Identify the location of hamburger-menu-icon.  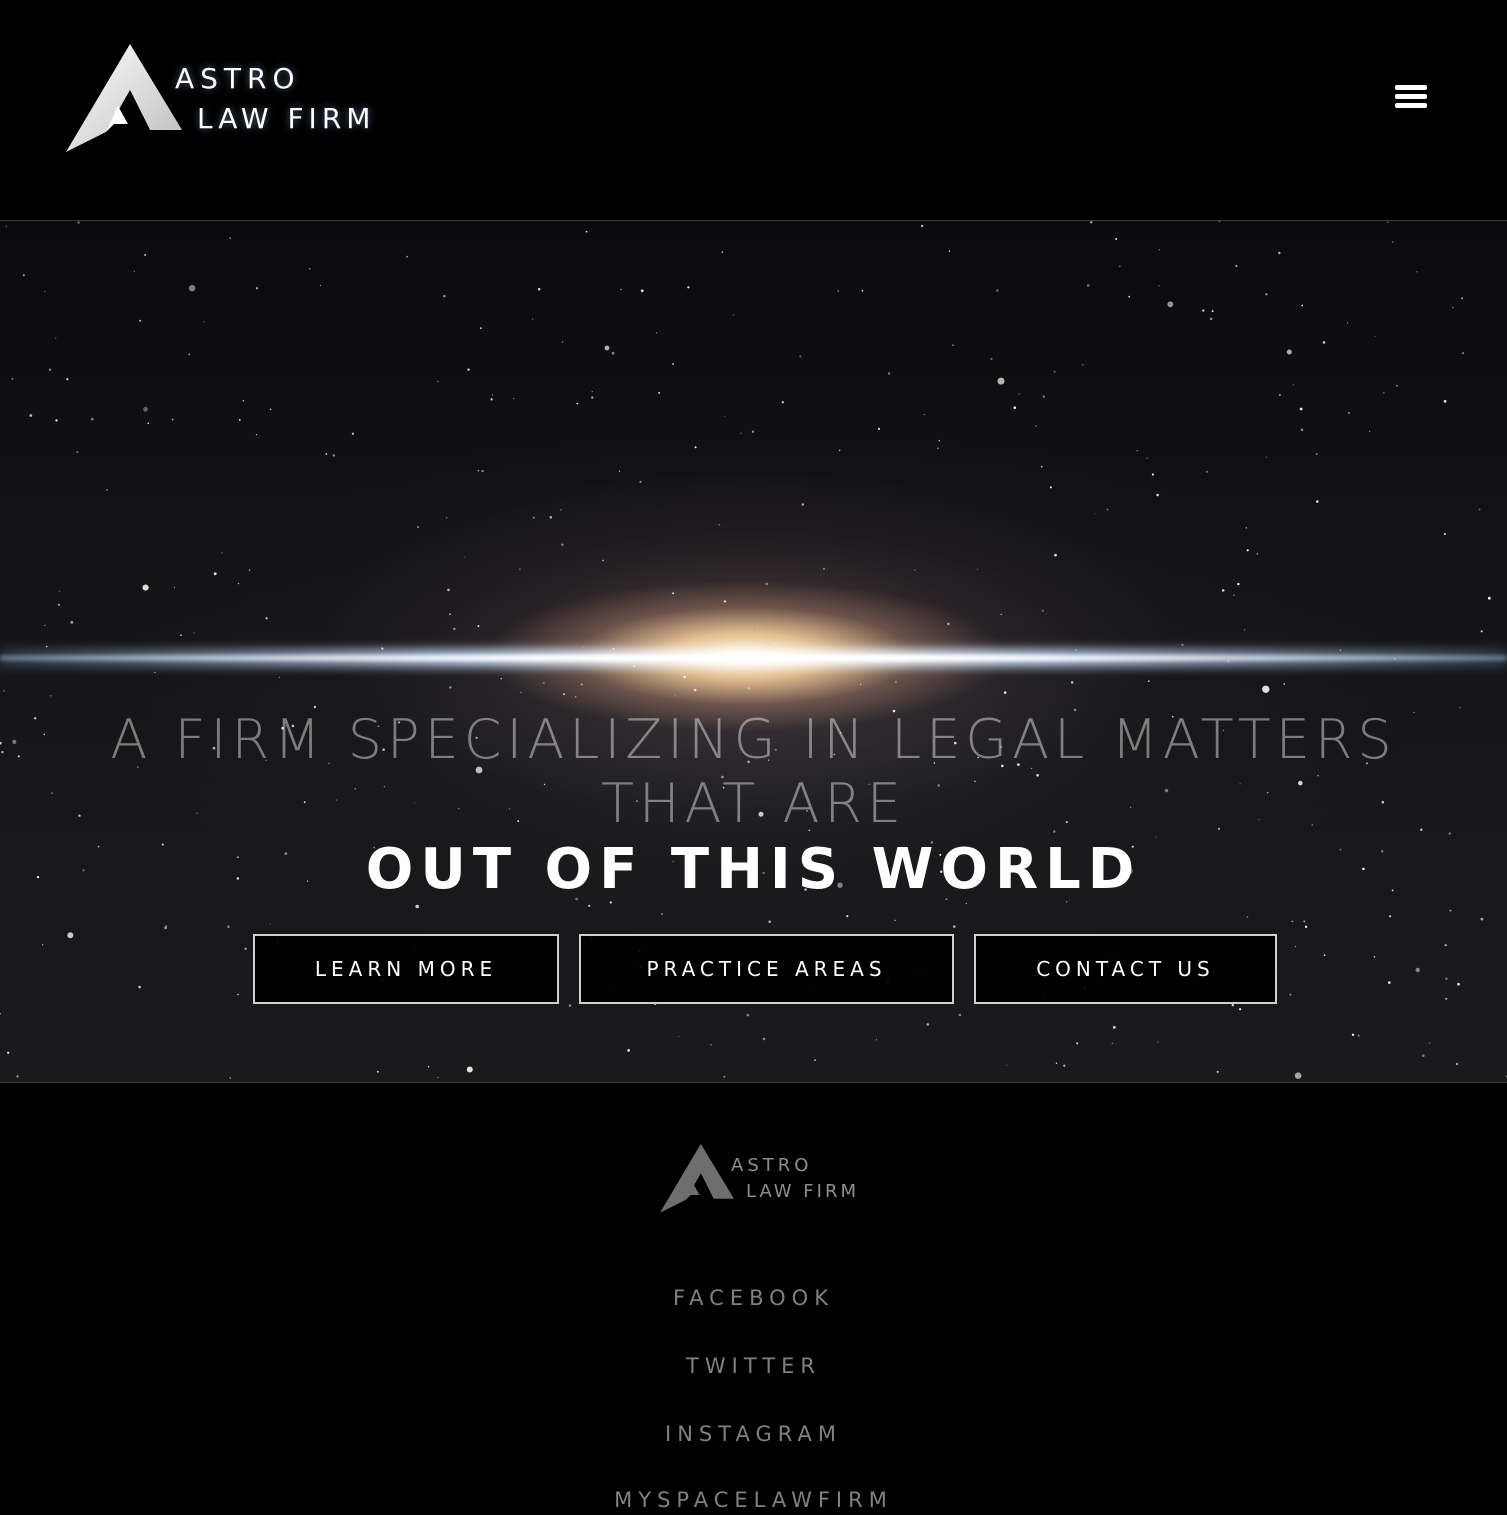
(1411, 97).